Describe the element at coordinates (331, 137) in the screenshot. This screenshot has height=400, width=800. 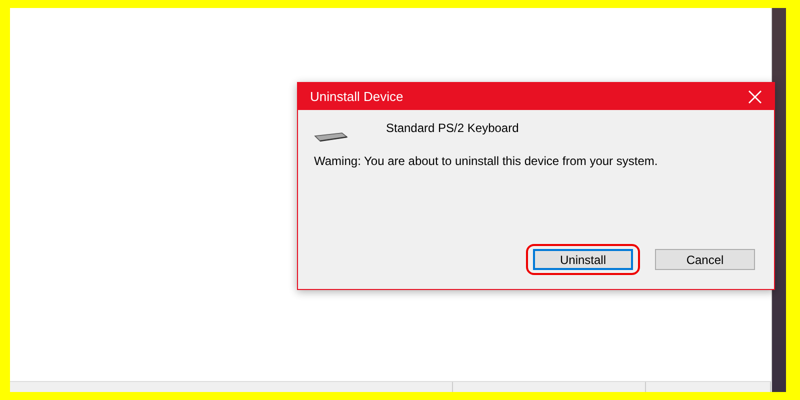
I see `keyboard-icon` at that location.